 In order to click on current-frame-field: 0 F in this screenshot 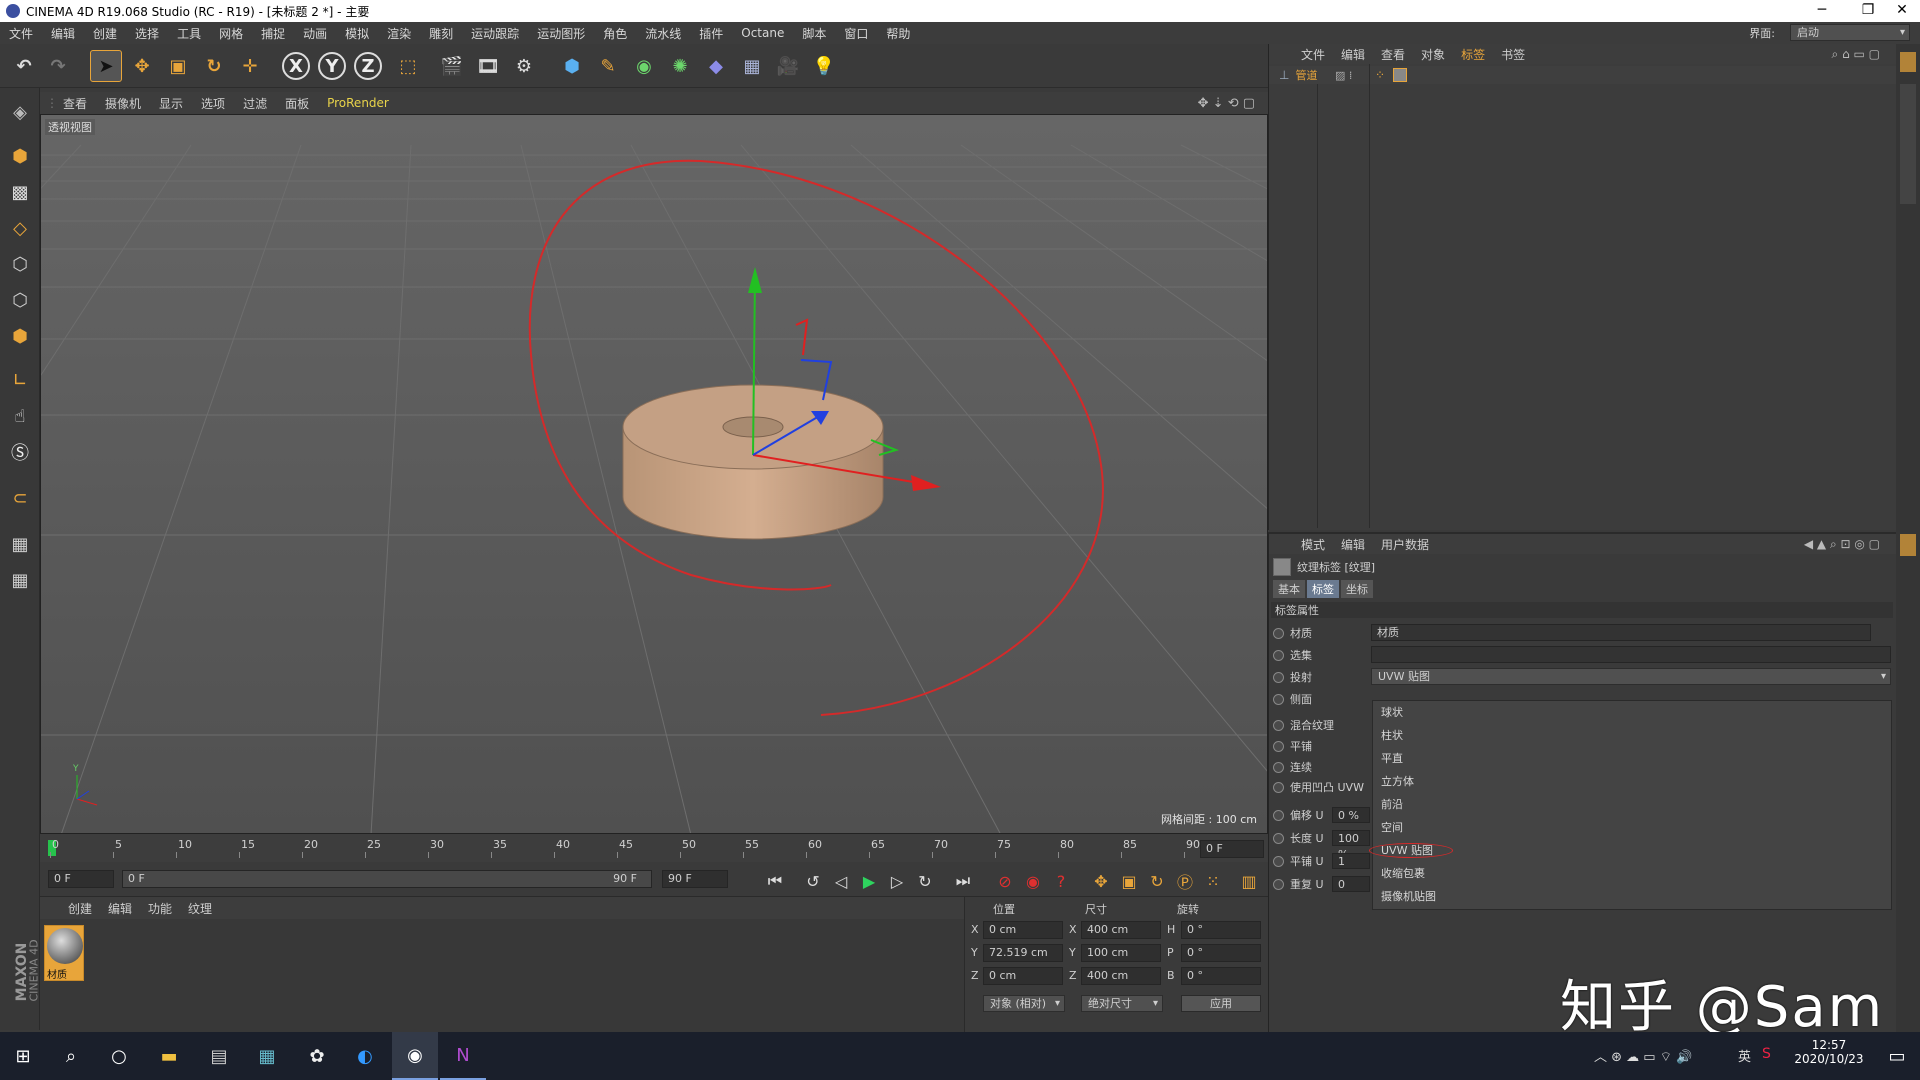, I will do `click(1232, 849)`.